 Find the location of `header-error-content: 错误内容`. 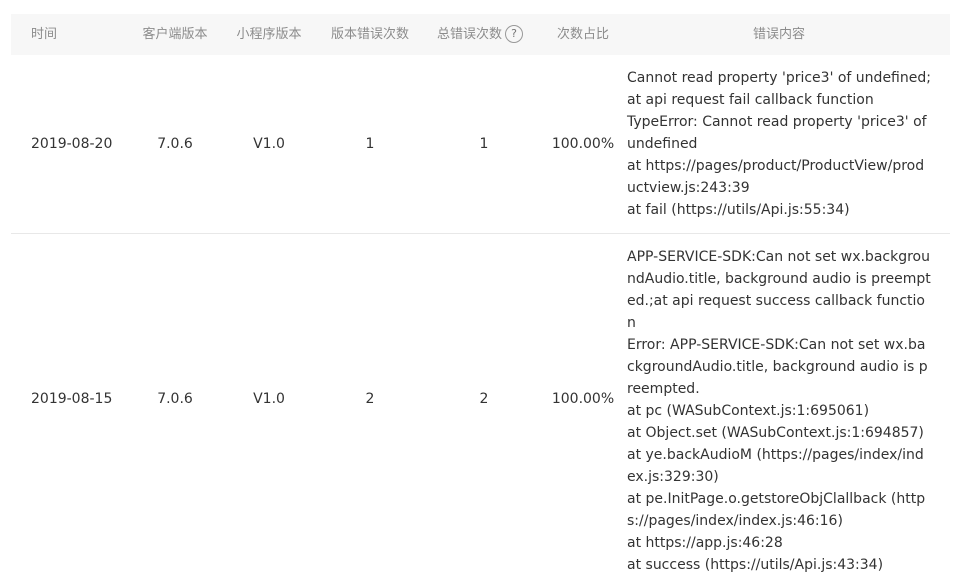

header-error-content: 错误内容 is located at coordinates (778, 34).